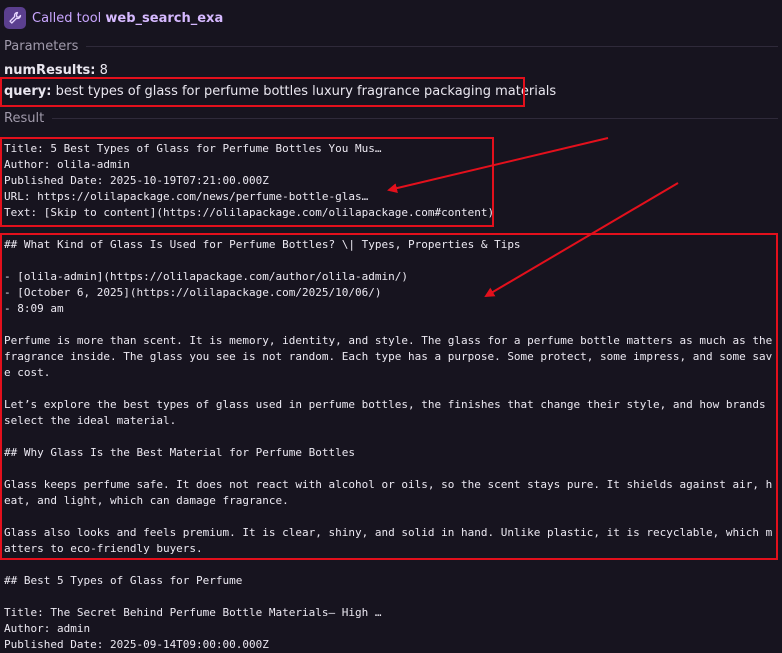  I want to click on arrow-to-url, so click(498, 165).